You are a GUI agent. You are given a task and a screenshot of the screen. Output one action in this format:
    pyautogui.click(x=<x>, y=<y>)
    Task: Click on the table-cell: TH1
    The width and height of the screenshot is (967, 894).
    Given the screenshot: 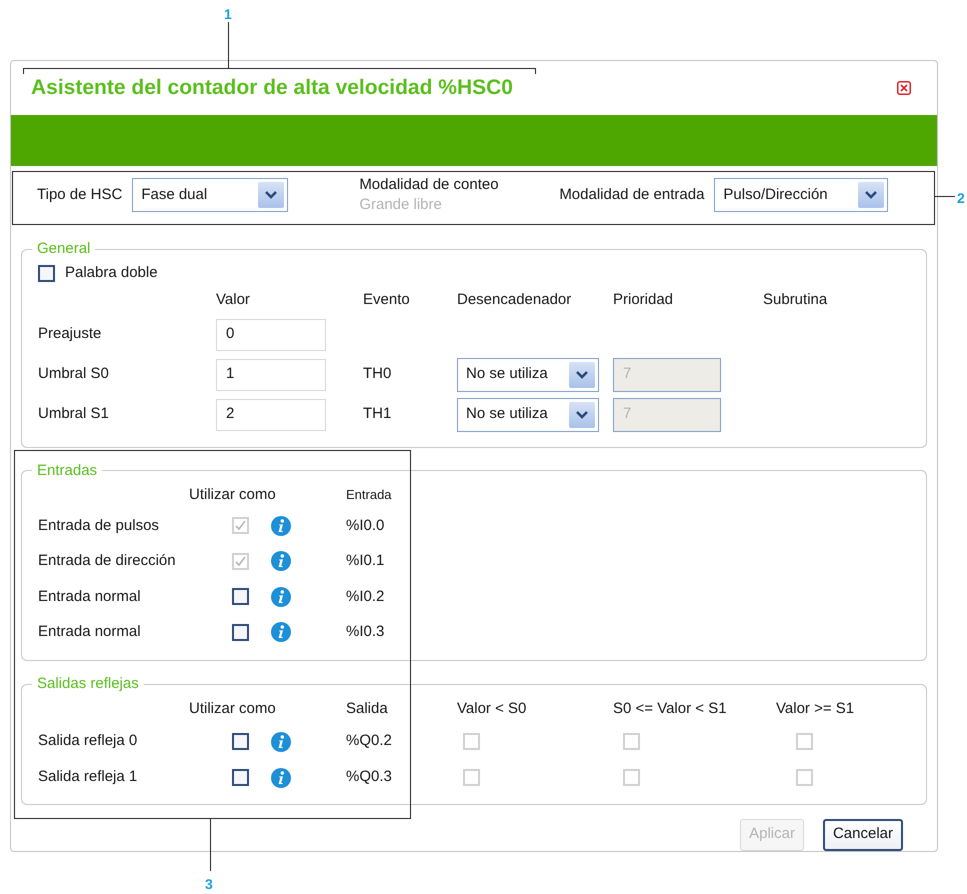 What is the action you would take?
    pyautogui.click(x=377, y=413)
    